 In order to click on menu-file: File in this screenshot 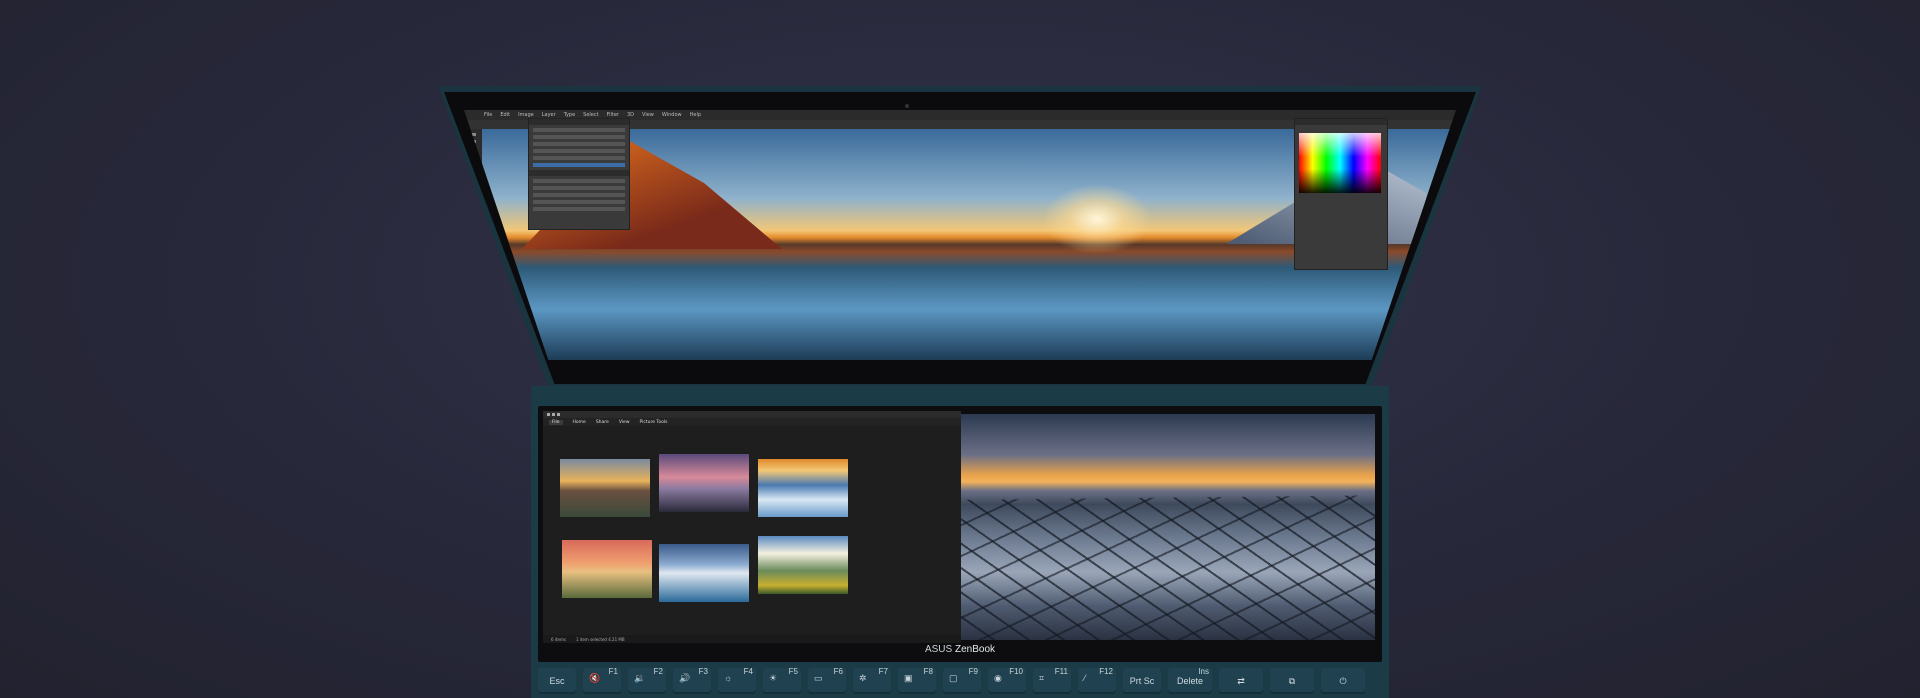, I will do `click(488, 115)`.